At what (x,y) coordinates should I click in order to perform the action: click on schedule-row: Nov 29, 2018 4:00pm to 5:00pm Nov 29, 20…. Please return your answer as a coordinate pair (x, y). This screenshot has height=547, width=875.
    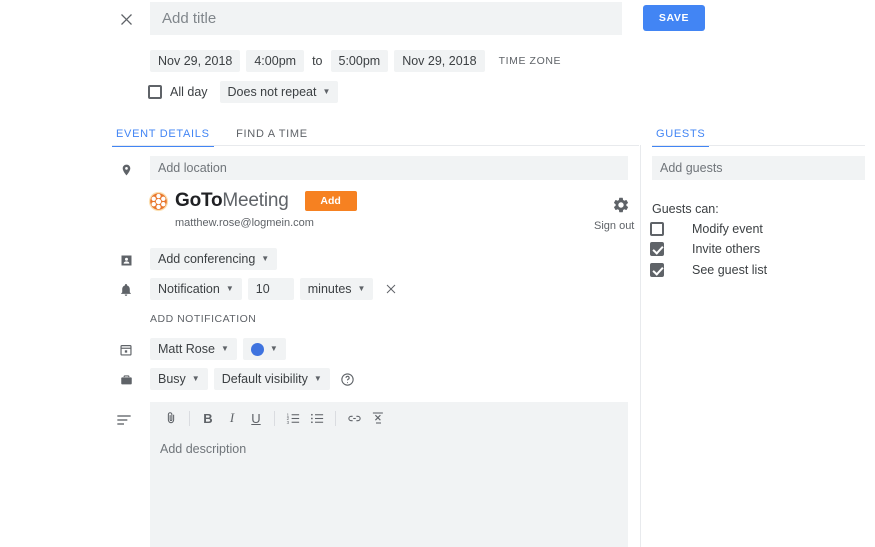
    Looking at the image, I should click on (358, 61).